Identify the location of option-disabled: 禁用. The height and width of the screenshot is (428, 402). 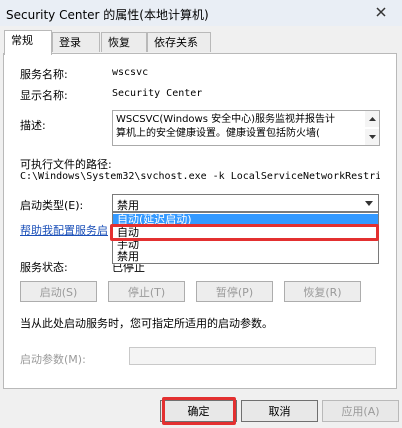
(245, 257).